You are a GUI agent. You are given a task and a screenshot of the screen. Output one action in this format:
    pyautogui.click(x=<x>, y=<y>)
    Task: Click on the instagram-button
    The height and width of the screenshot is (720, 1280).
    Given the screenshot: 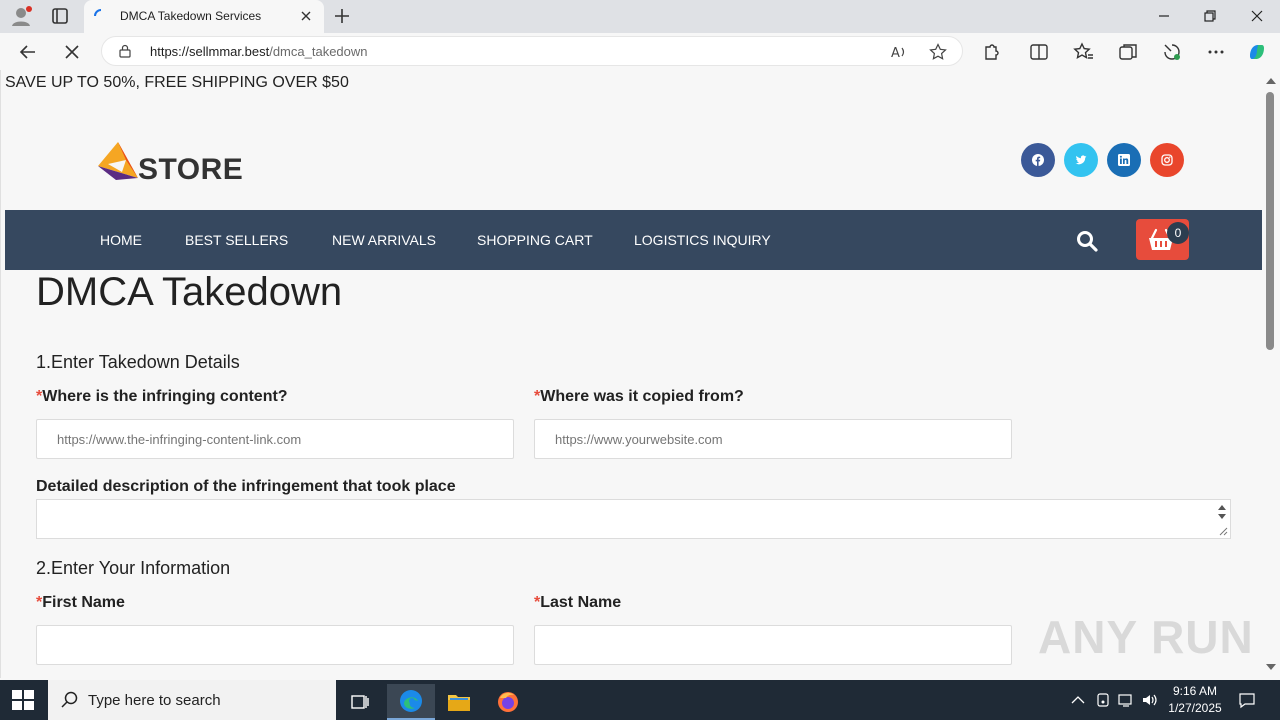 What is the action you would take?
    pyautogui.click(x=1167, y=160)
    